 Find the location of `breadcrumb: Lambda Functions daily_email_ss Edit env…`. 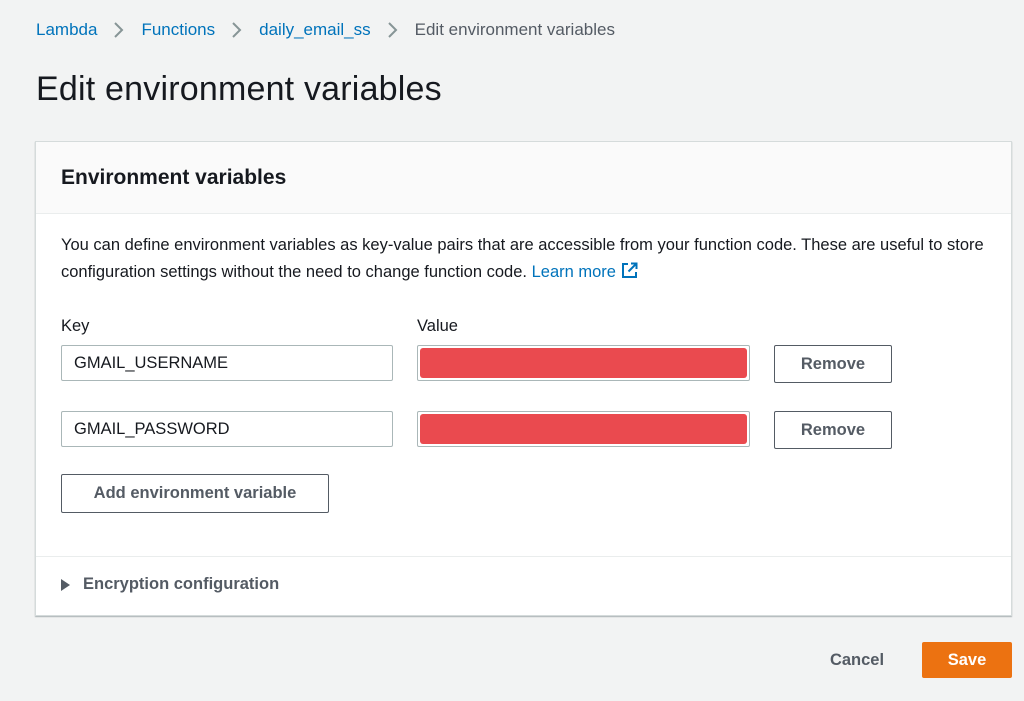

breadcrumb: Lambda Functions daily_email_ss Edit env… is located at coordinates (325, 30).